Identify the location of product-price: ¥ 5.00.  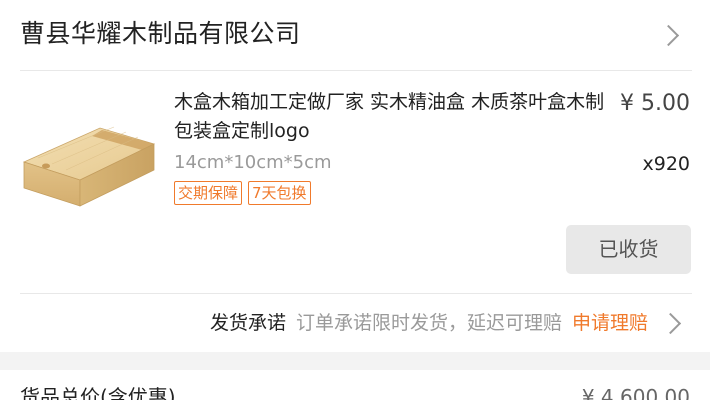
(655, 103).